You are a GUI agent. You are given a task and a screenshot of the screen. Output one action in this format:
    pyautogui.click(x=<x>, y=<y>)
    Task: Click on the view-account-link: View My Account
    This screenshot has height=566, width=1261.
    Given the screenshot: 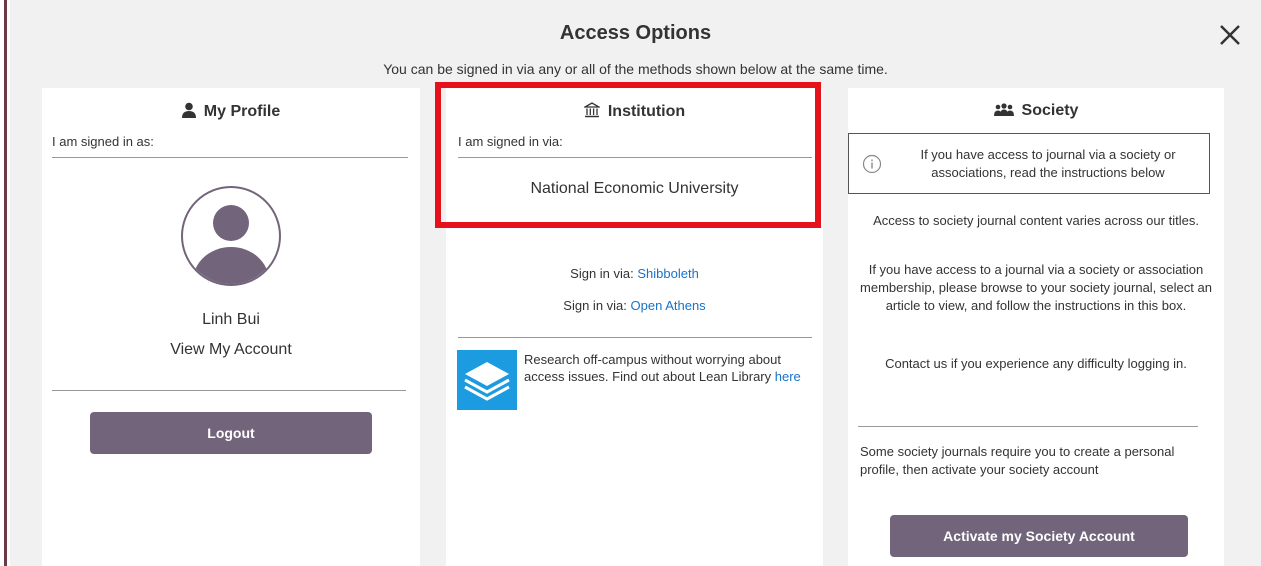 What is the action you would take?
    pyautogui.click(x=231, y=350)
    